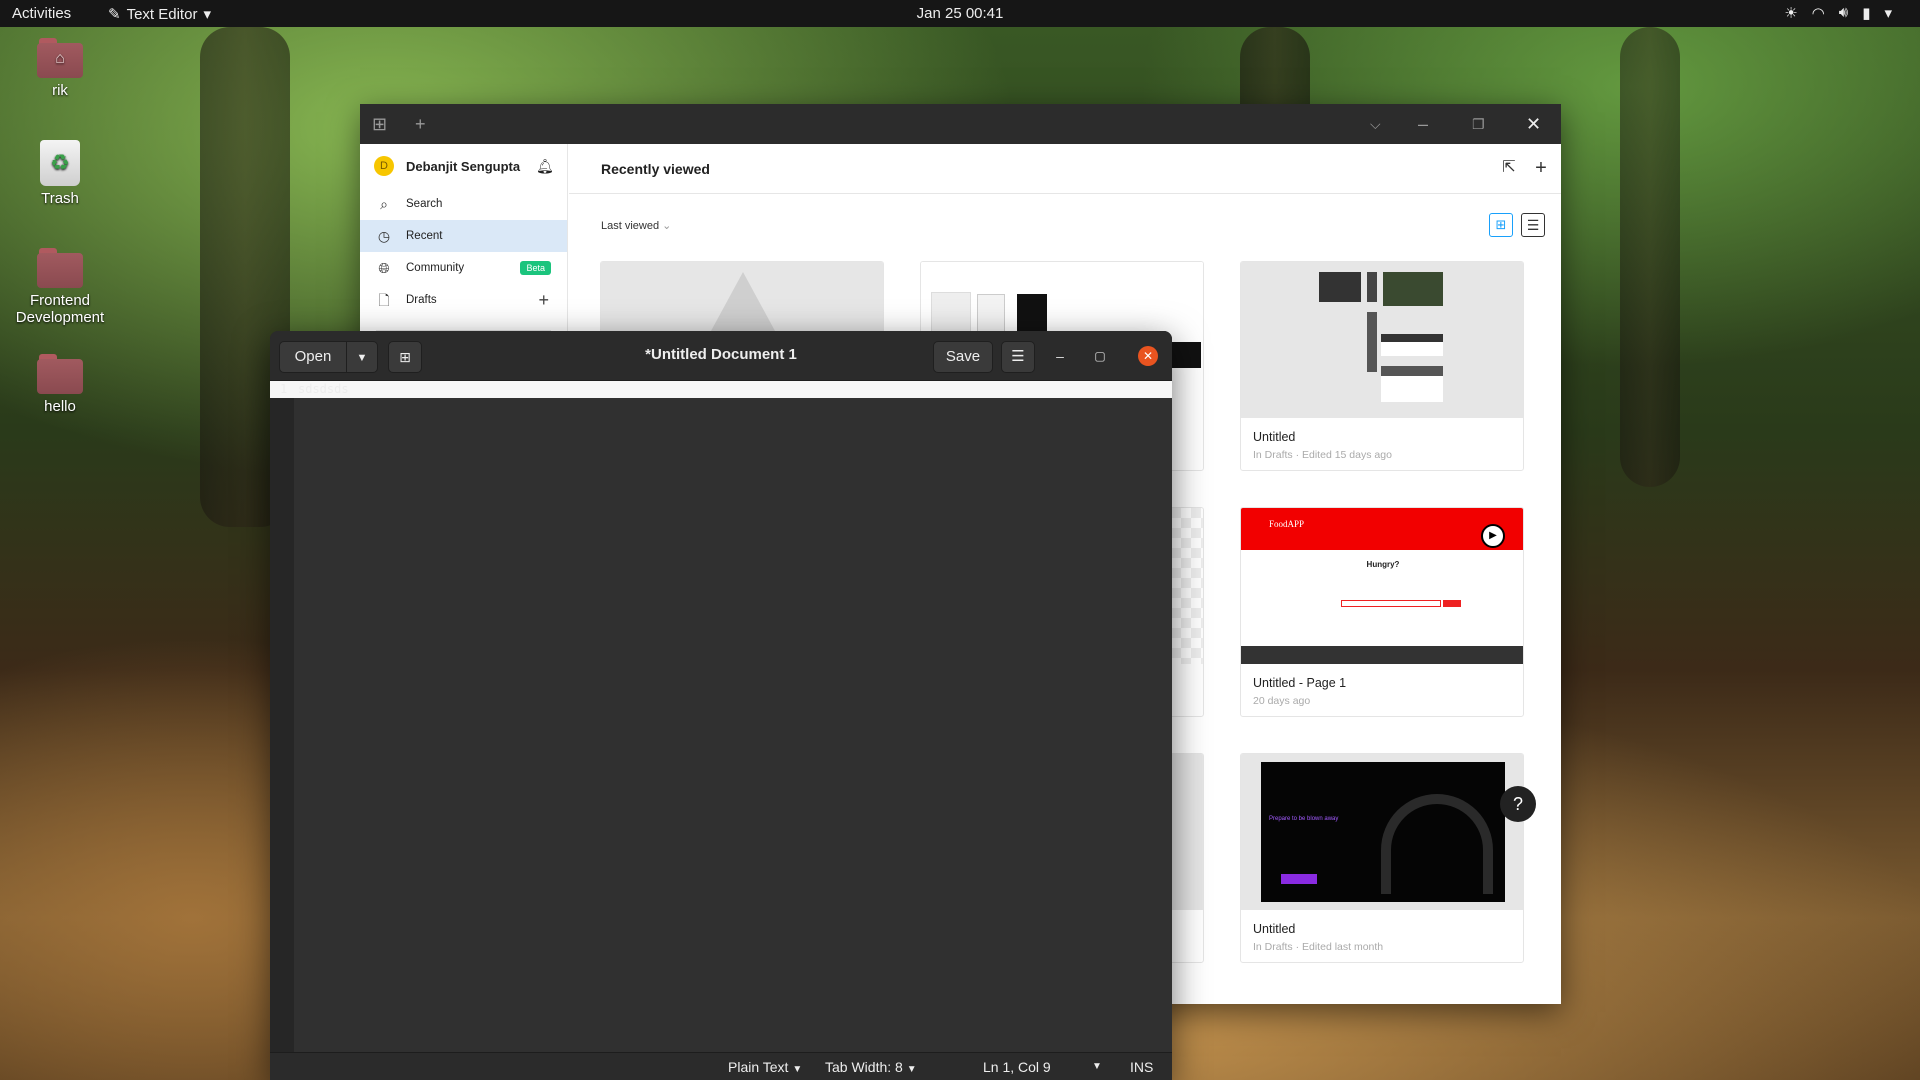 The image size is (1920, 1080). I want to click on sort-dropdown: Last viewed ⌄, so click(636, 225).